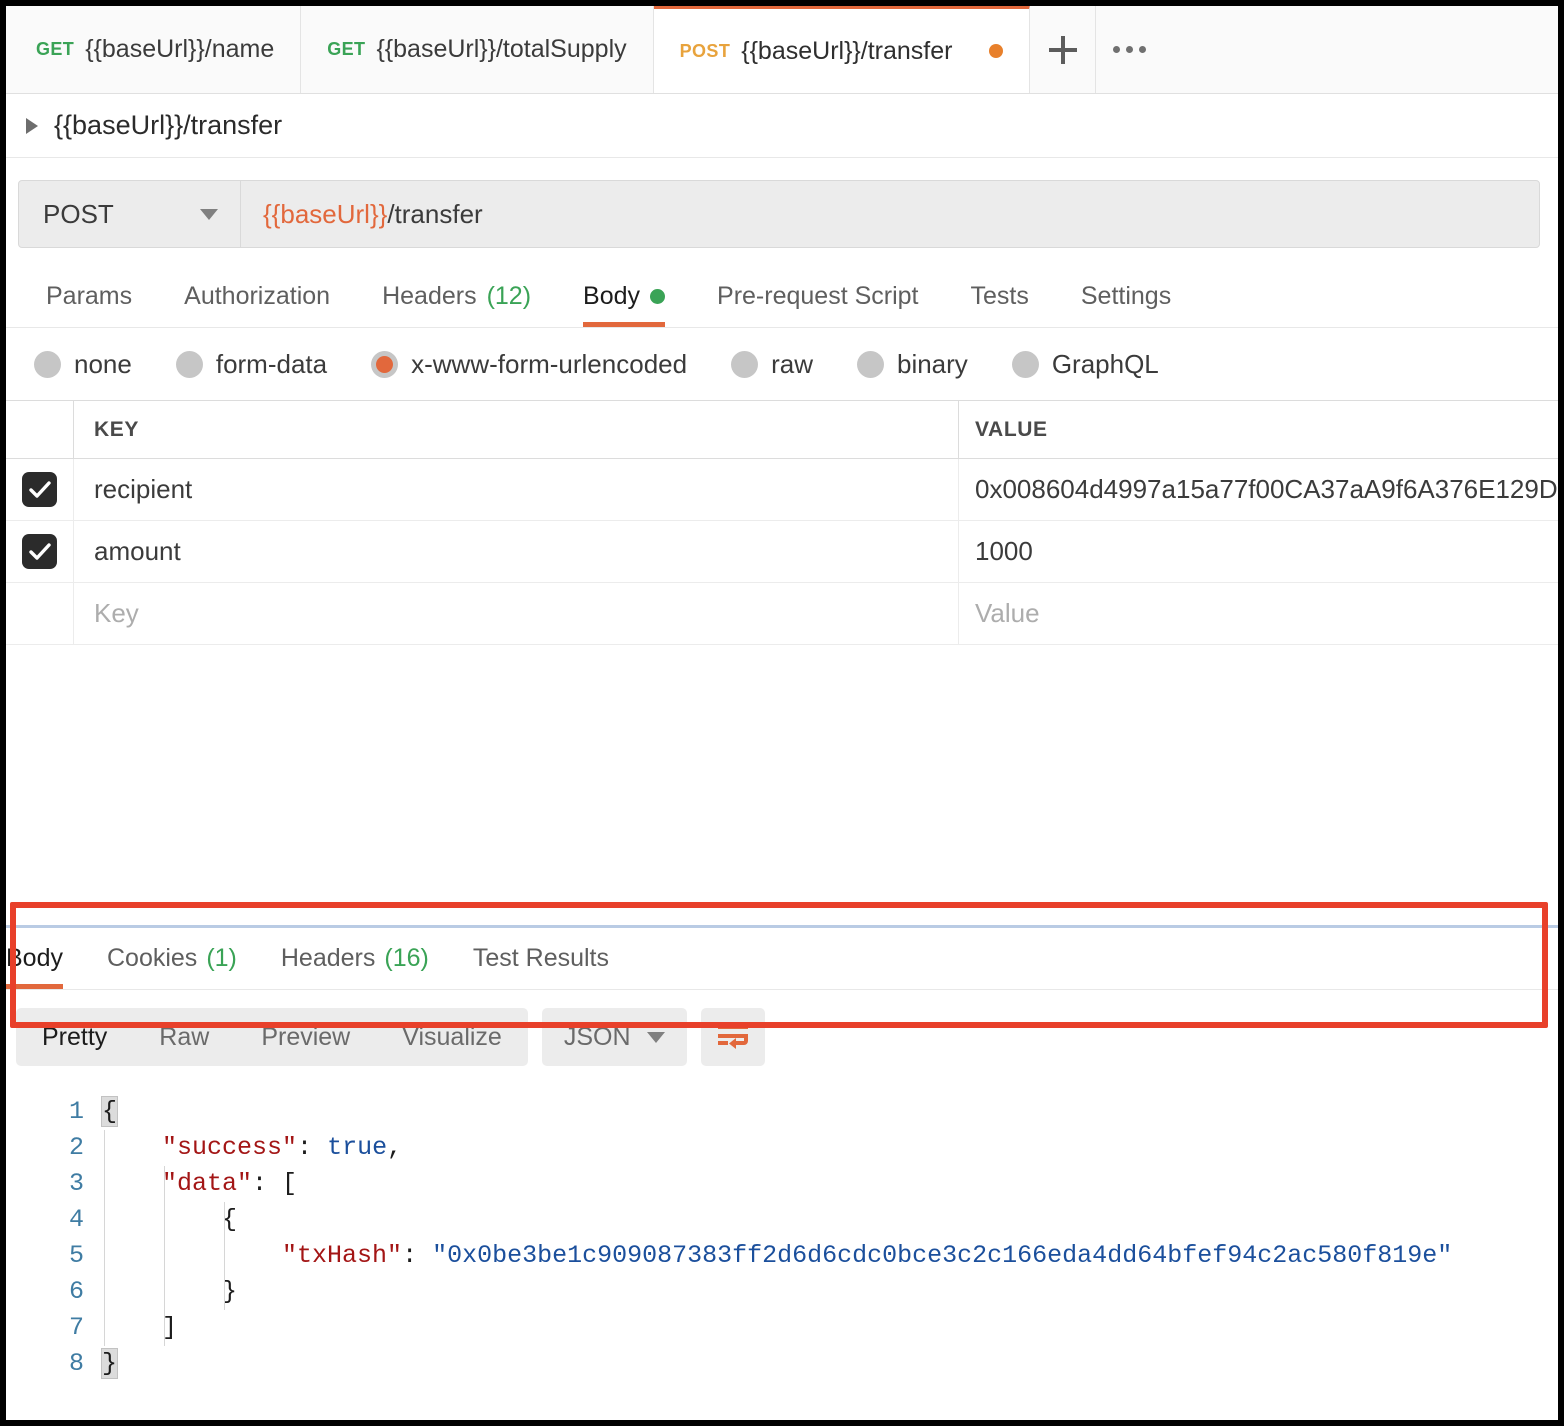 The image size is (1564, 1426). I want to click on radio-label: binary, so click(932, 363).